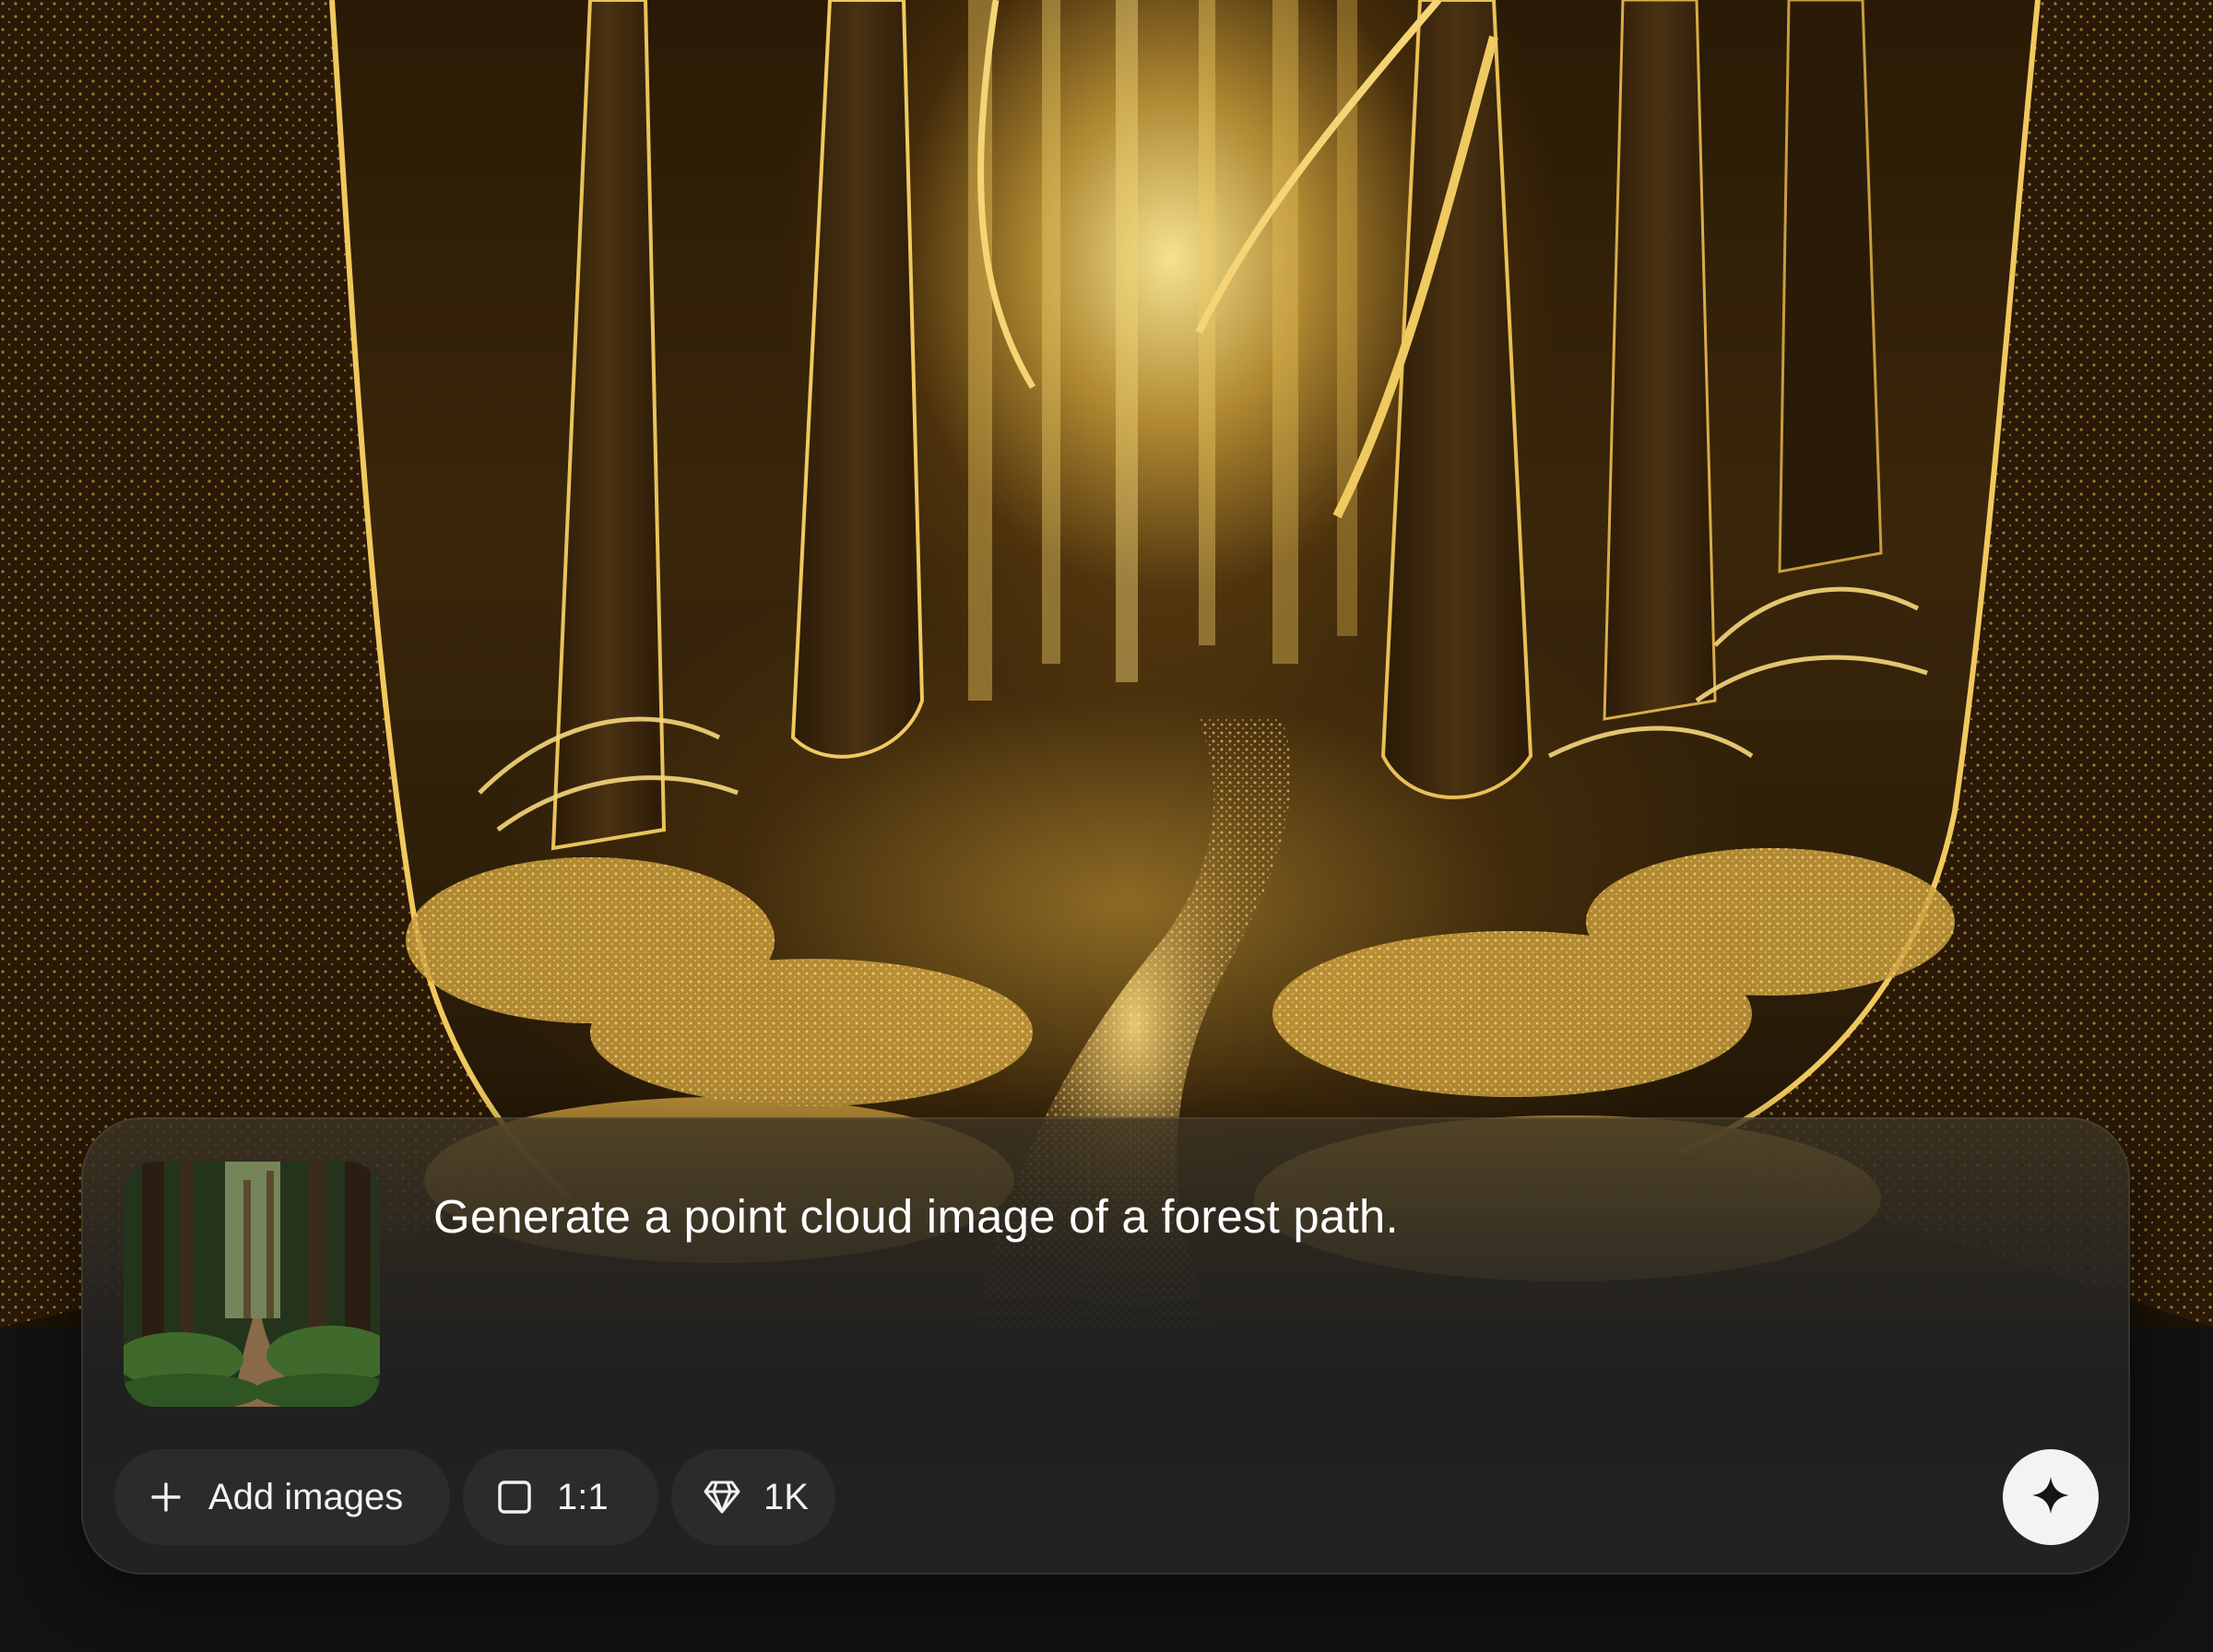 Image resolution: width=2213 pixels, height=1652 pixels. Describe the element at coordinates (753, 1497) in the screenshot. I see `quality-button: 1K` at that location.